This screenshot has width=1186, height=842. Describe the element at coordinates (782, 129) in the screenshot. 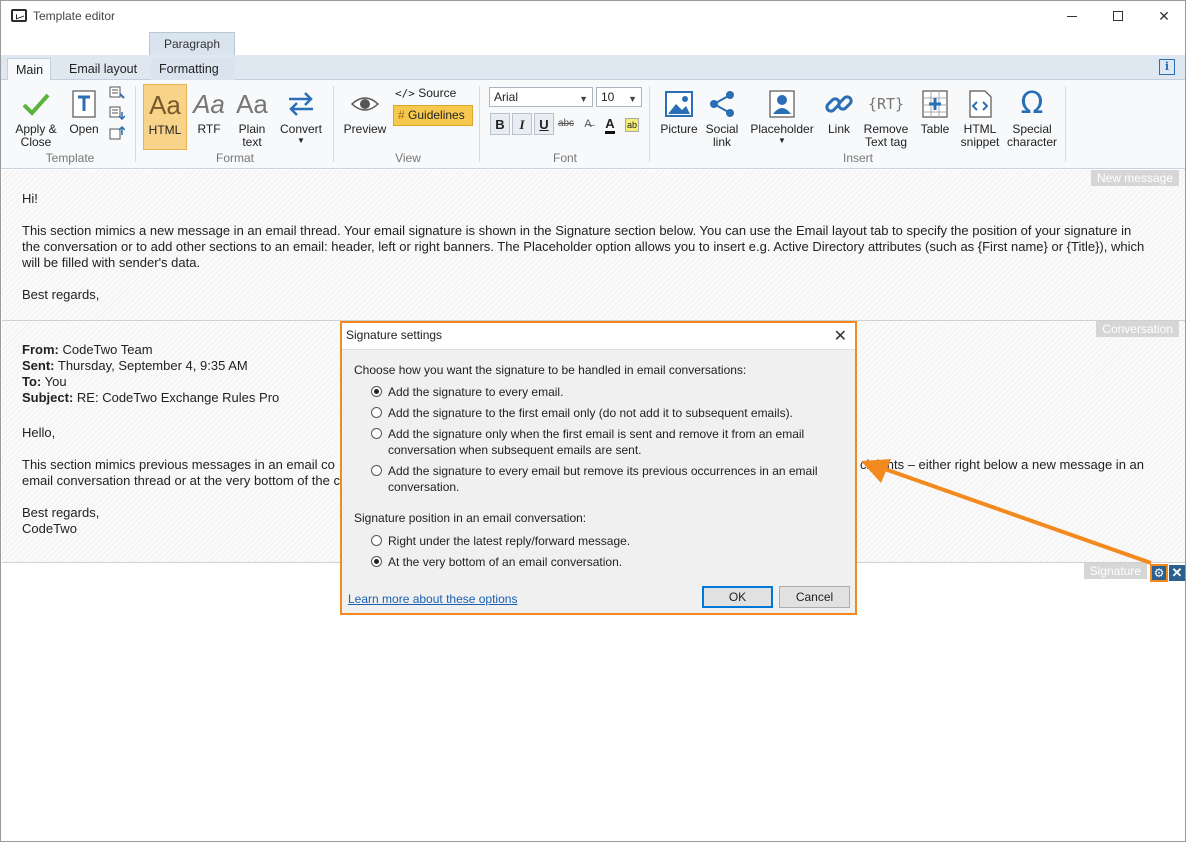

I see `placeholder-label: Placeholder` at that location.